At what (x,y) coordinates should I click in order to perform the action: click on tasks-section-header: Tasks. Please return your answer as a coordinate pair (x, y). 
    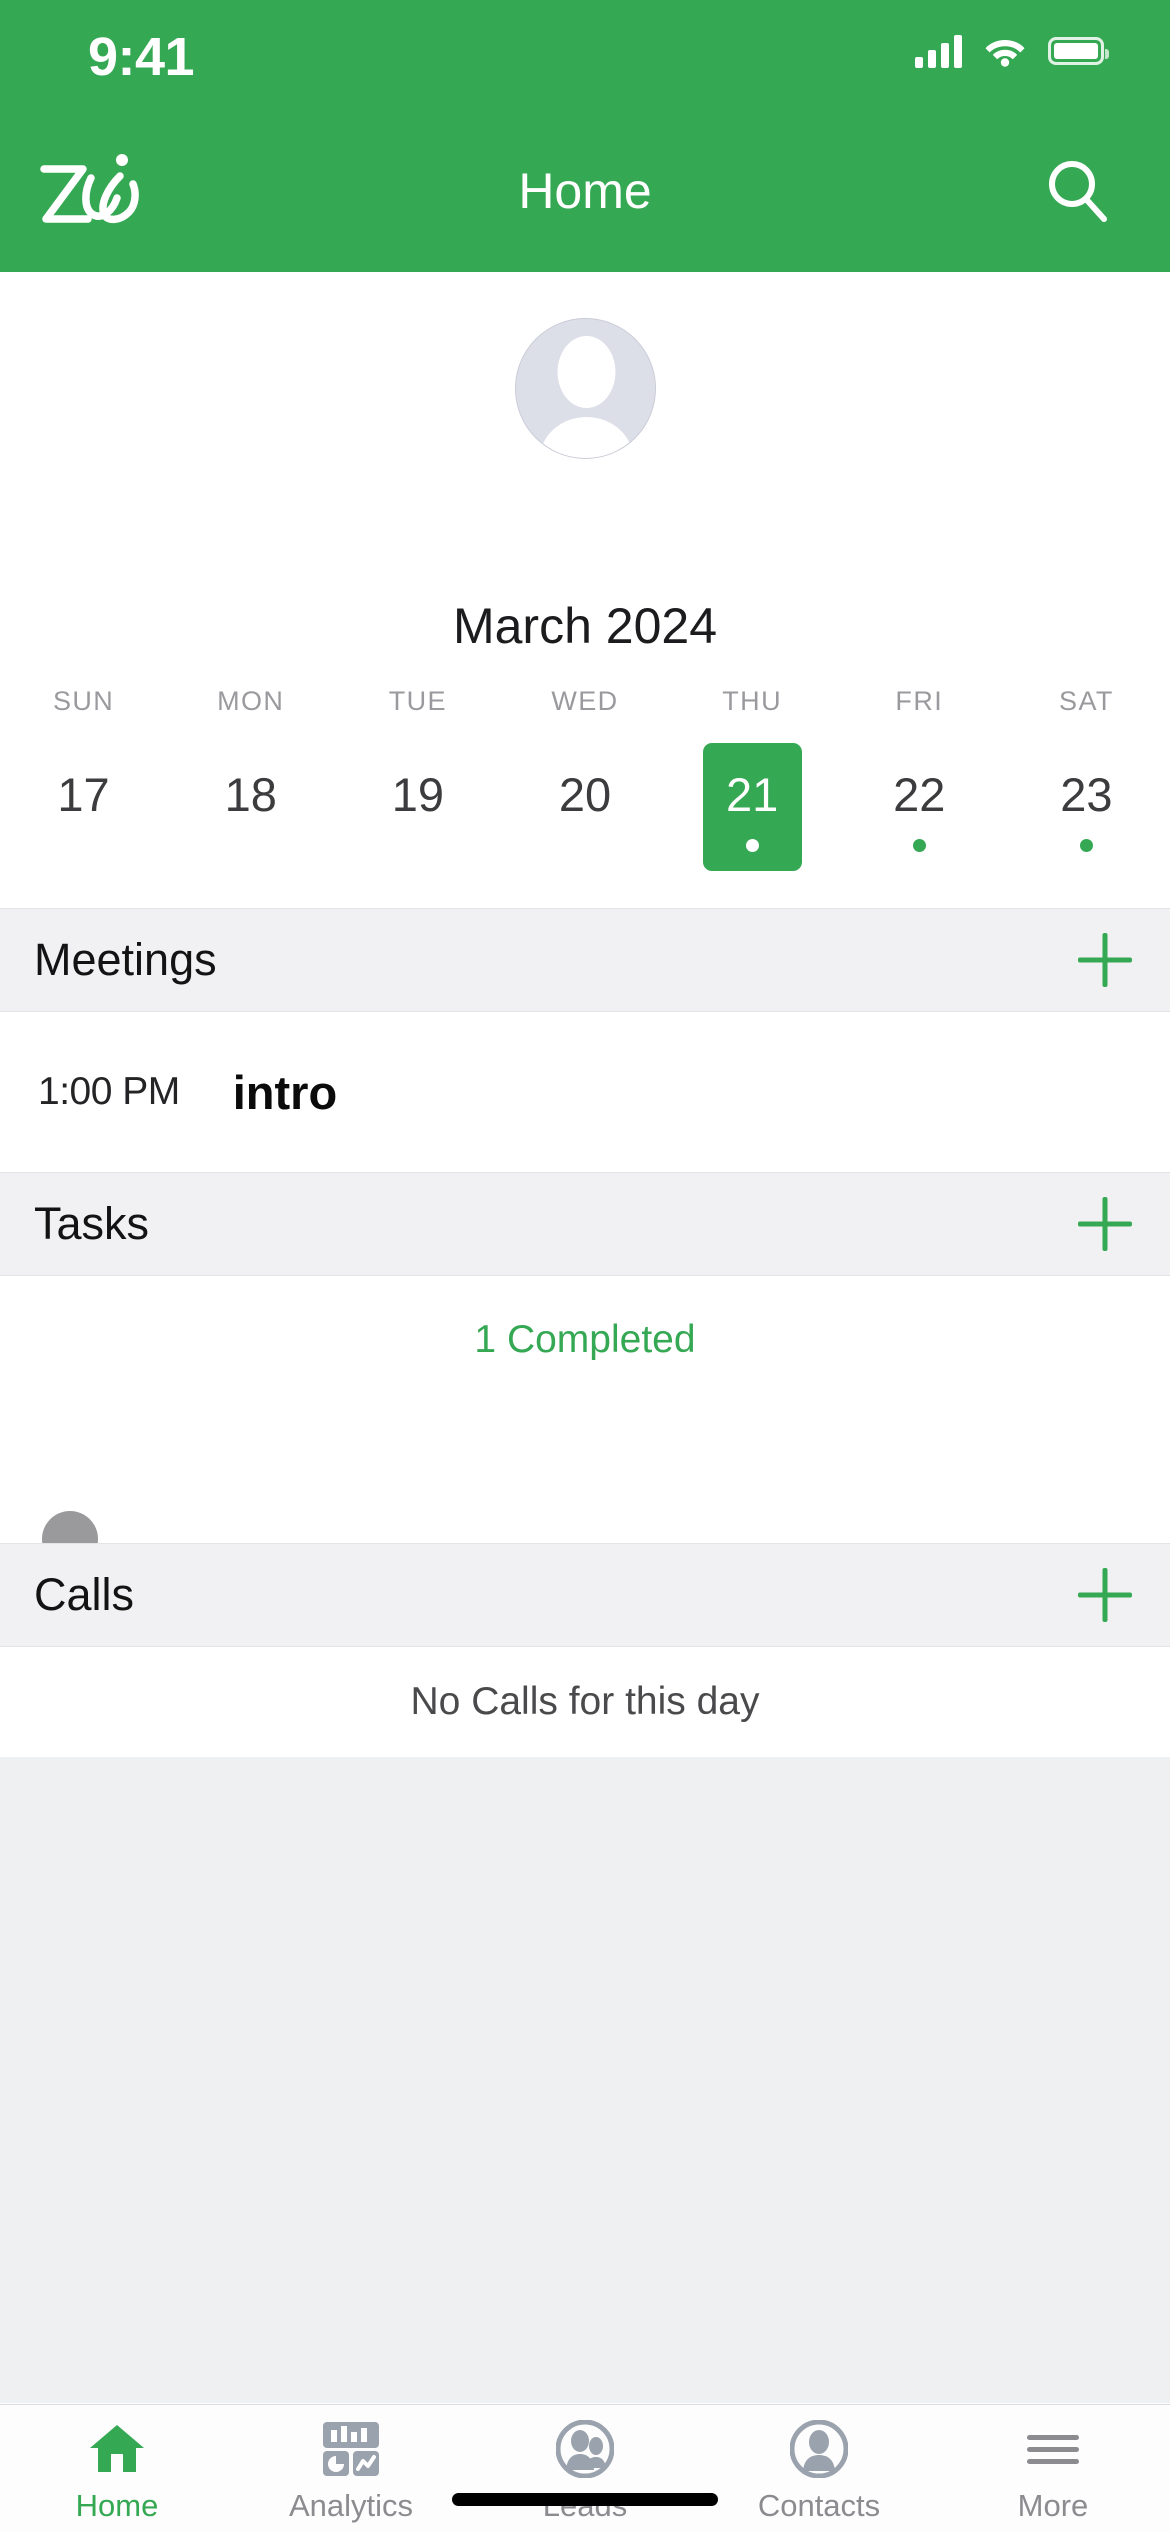
    Looking at the image, I should click on (585, 1224).